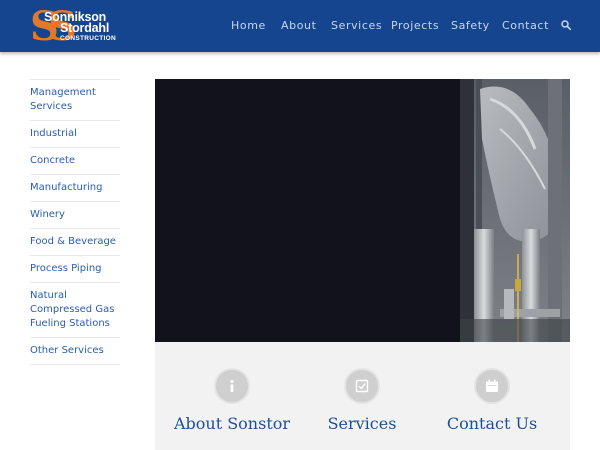 The image size is (600, 450). What do you see at coordinates (232, 386) in the screenshot?
I see `info-icon` at bounding box center [232, 386].